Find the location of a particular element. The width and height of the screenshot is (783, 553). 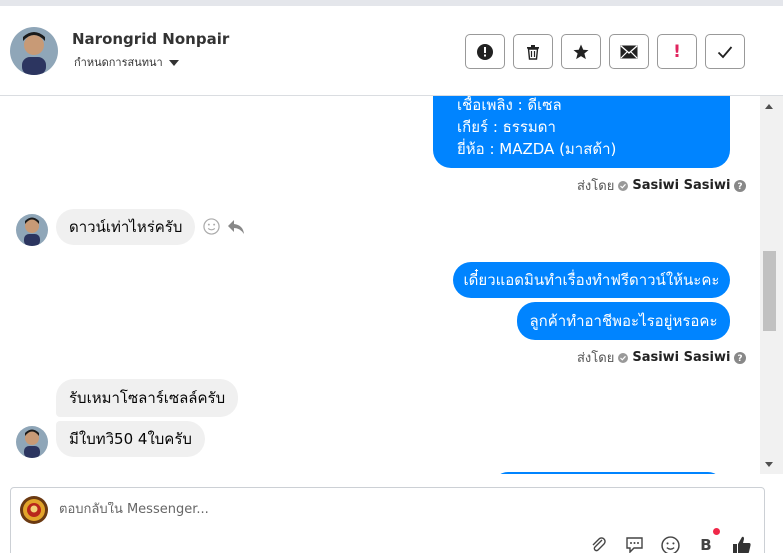

outgoing-message-partial is located at coordinates (608, 473).